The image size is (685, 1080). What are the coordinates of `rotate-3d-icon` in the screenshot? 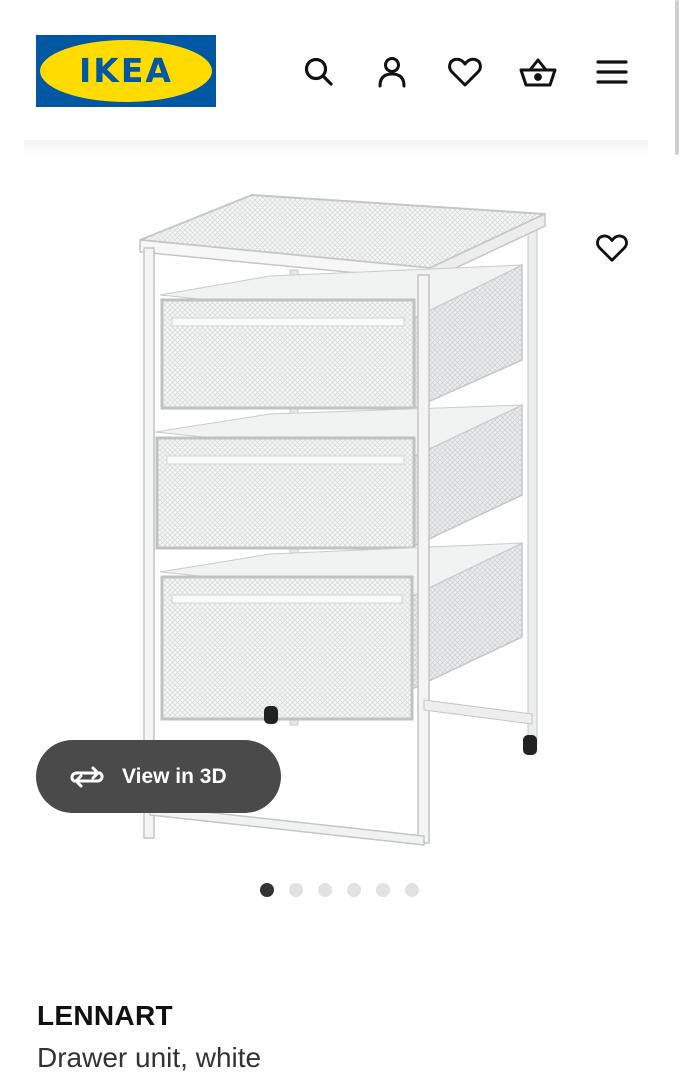 It's located at (87, 776).